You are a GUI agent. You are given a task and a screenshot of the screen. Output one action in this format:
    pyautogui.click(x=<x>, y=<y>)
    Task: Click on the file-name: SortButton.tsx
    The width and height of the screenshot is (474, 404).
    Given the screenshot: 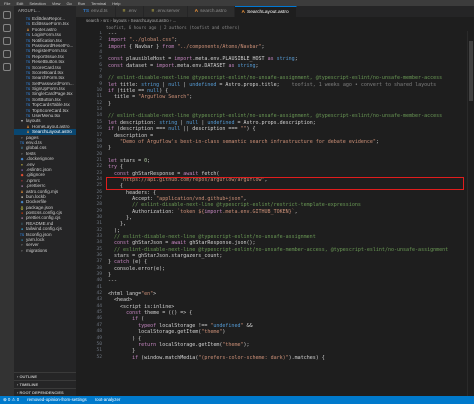 What is the action you would take?
    pyautogui.click(x=46, y=99)
    